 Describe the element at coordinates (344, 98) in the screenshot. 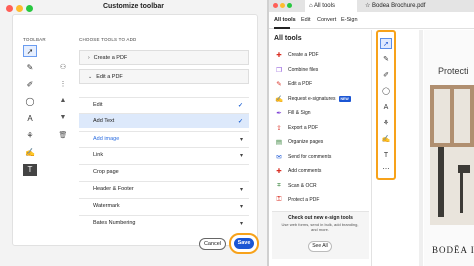

I see `new-badge: NEW` at that location.